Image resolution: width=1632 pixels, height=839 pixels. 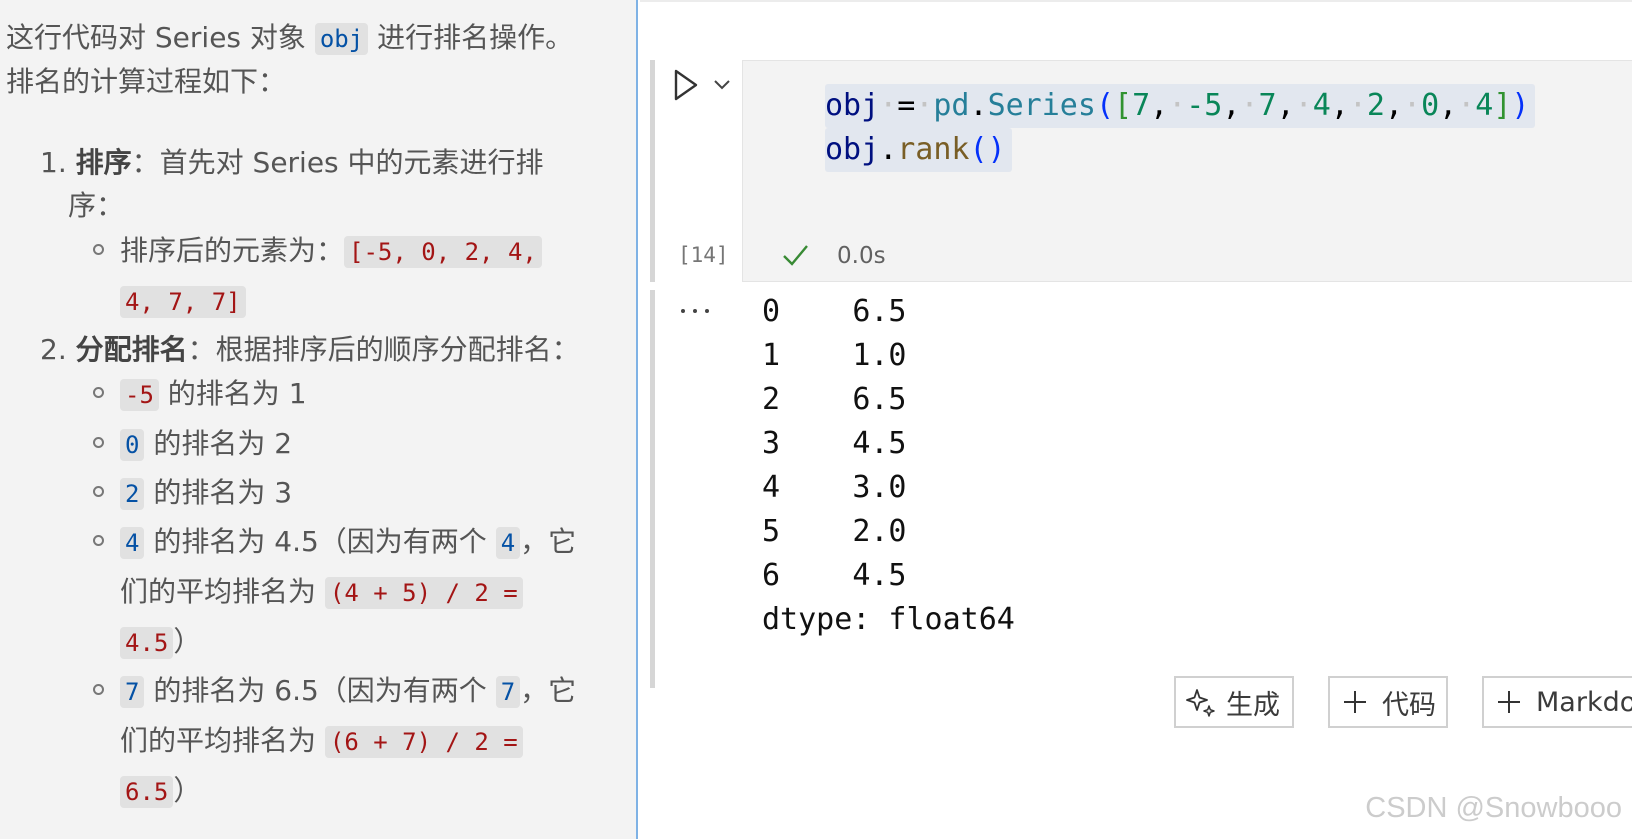 What do you see at coordinates (320, 541) in the screenshot?
I see `rank-item-text: 的排名为 4.5（因为有两个` at bounding box center [320, 541].